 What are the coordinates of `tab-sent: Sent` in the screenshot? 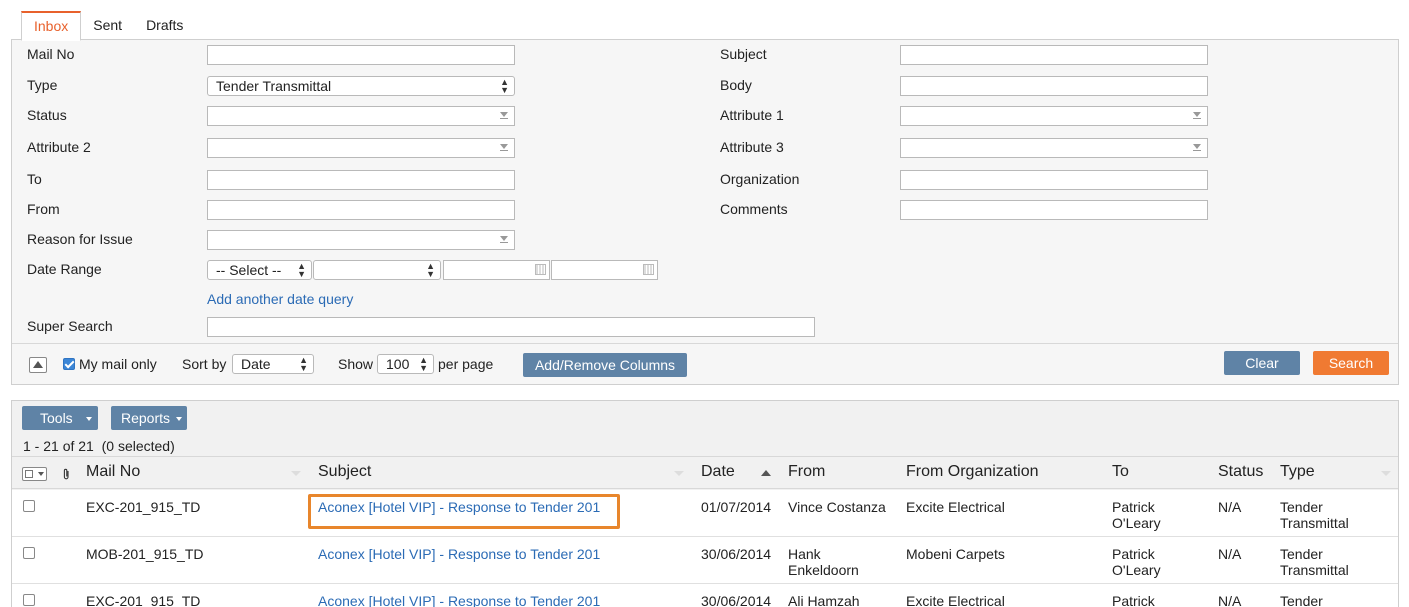 It's located at (107, 25).